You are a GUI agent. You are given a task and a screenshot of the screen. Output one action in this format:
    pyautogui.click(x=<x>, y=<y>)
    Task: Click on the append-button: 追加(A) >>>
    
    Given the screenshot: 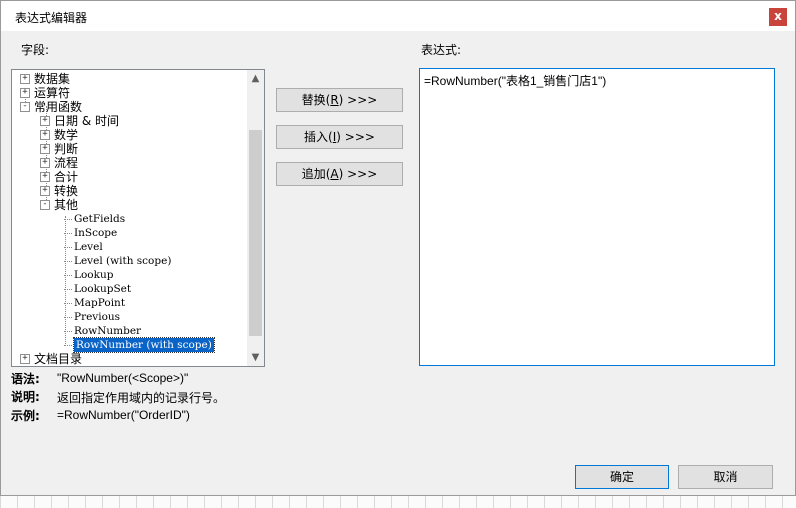 What is the action you would take?
    pyautogui.click(x=339, y=174)
    